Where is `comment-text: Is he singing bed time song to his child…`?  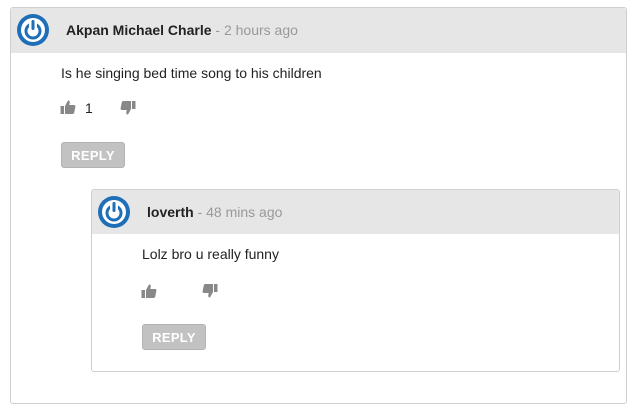 comment-text: Is he singing bed time song to his child… is located at coordinates (191, 73).